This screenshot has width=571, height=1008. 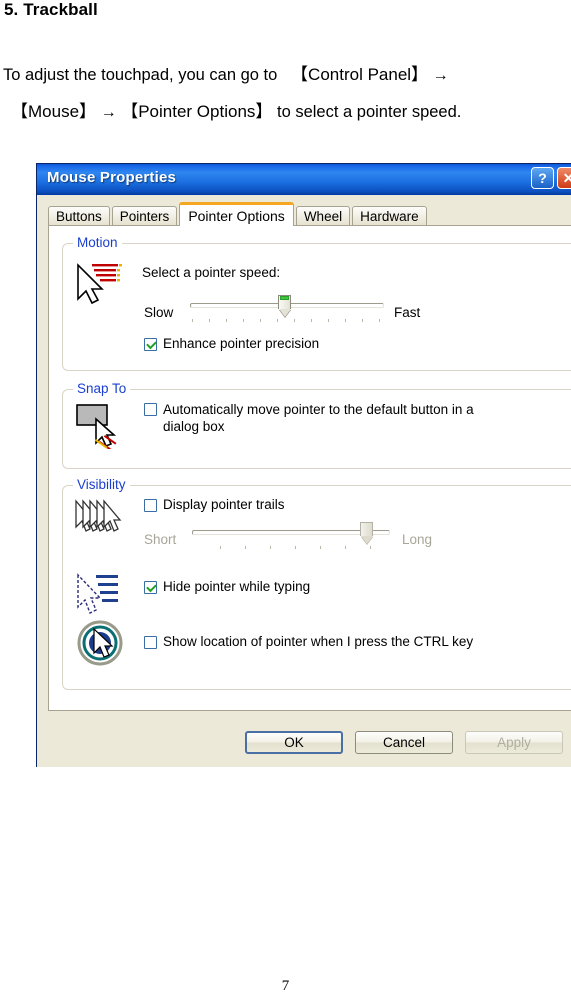 What do you see at coordinates (51, 9) in the screenshot?
I see `page-title: 5. Trackball` at bounding box center [51, 9].